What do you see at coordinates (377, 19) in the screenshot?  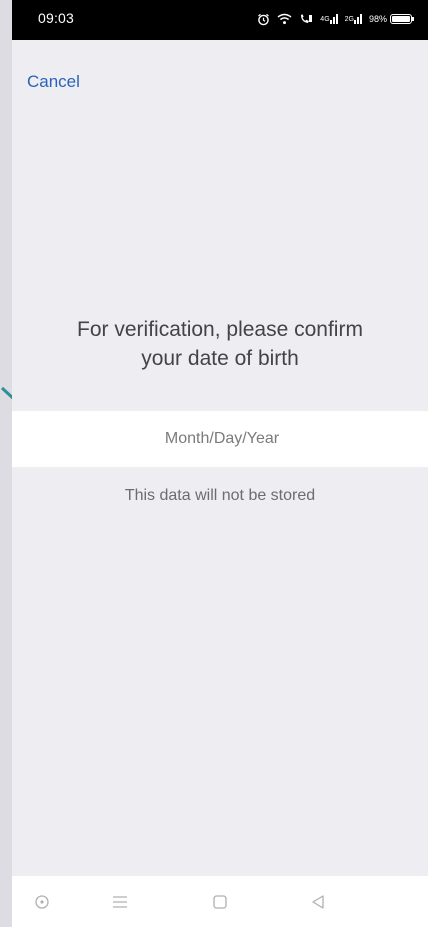 I see `battery-percent: 98%` at bounding box center [377, 19].